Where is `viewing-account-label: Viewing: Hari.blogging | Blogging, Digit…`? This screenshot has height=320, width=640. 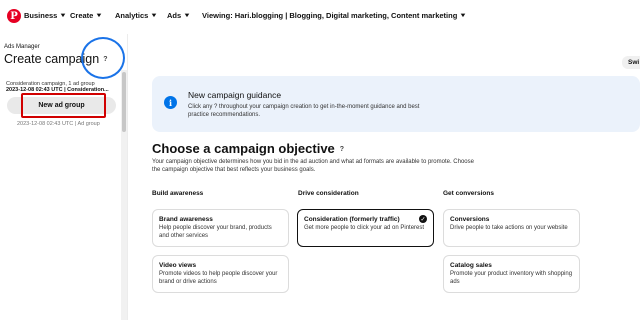
viewing-account-label: Viewing: Hari.blogging | Blogging, Digit… is located at coordinates (330, 15).